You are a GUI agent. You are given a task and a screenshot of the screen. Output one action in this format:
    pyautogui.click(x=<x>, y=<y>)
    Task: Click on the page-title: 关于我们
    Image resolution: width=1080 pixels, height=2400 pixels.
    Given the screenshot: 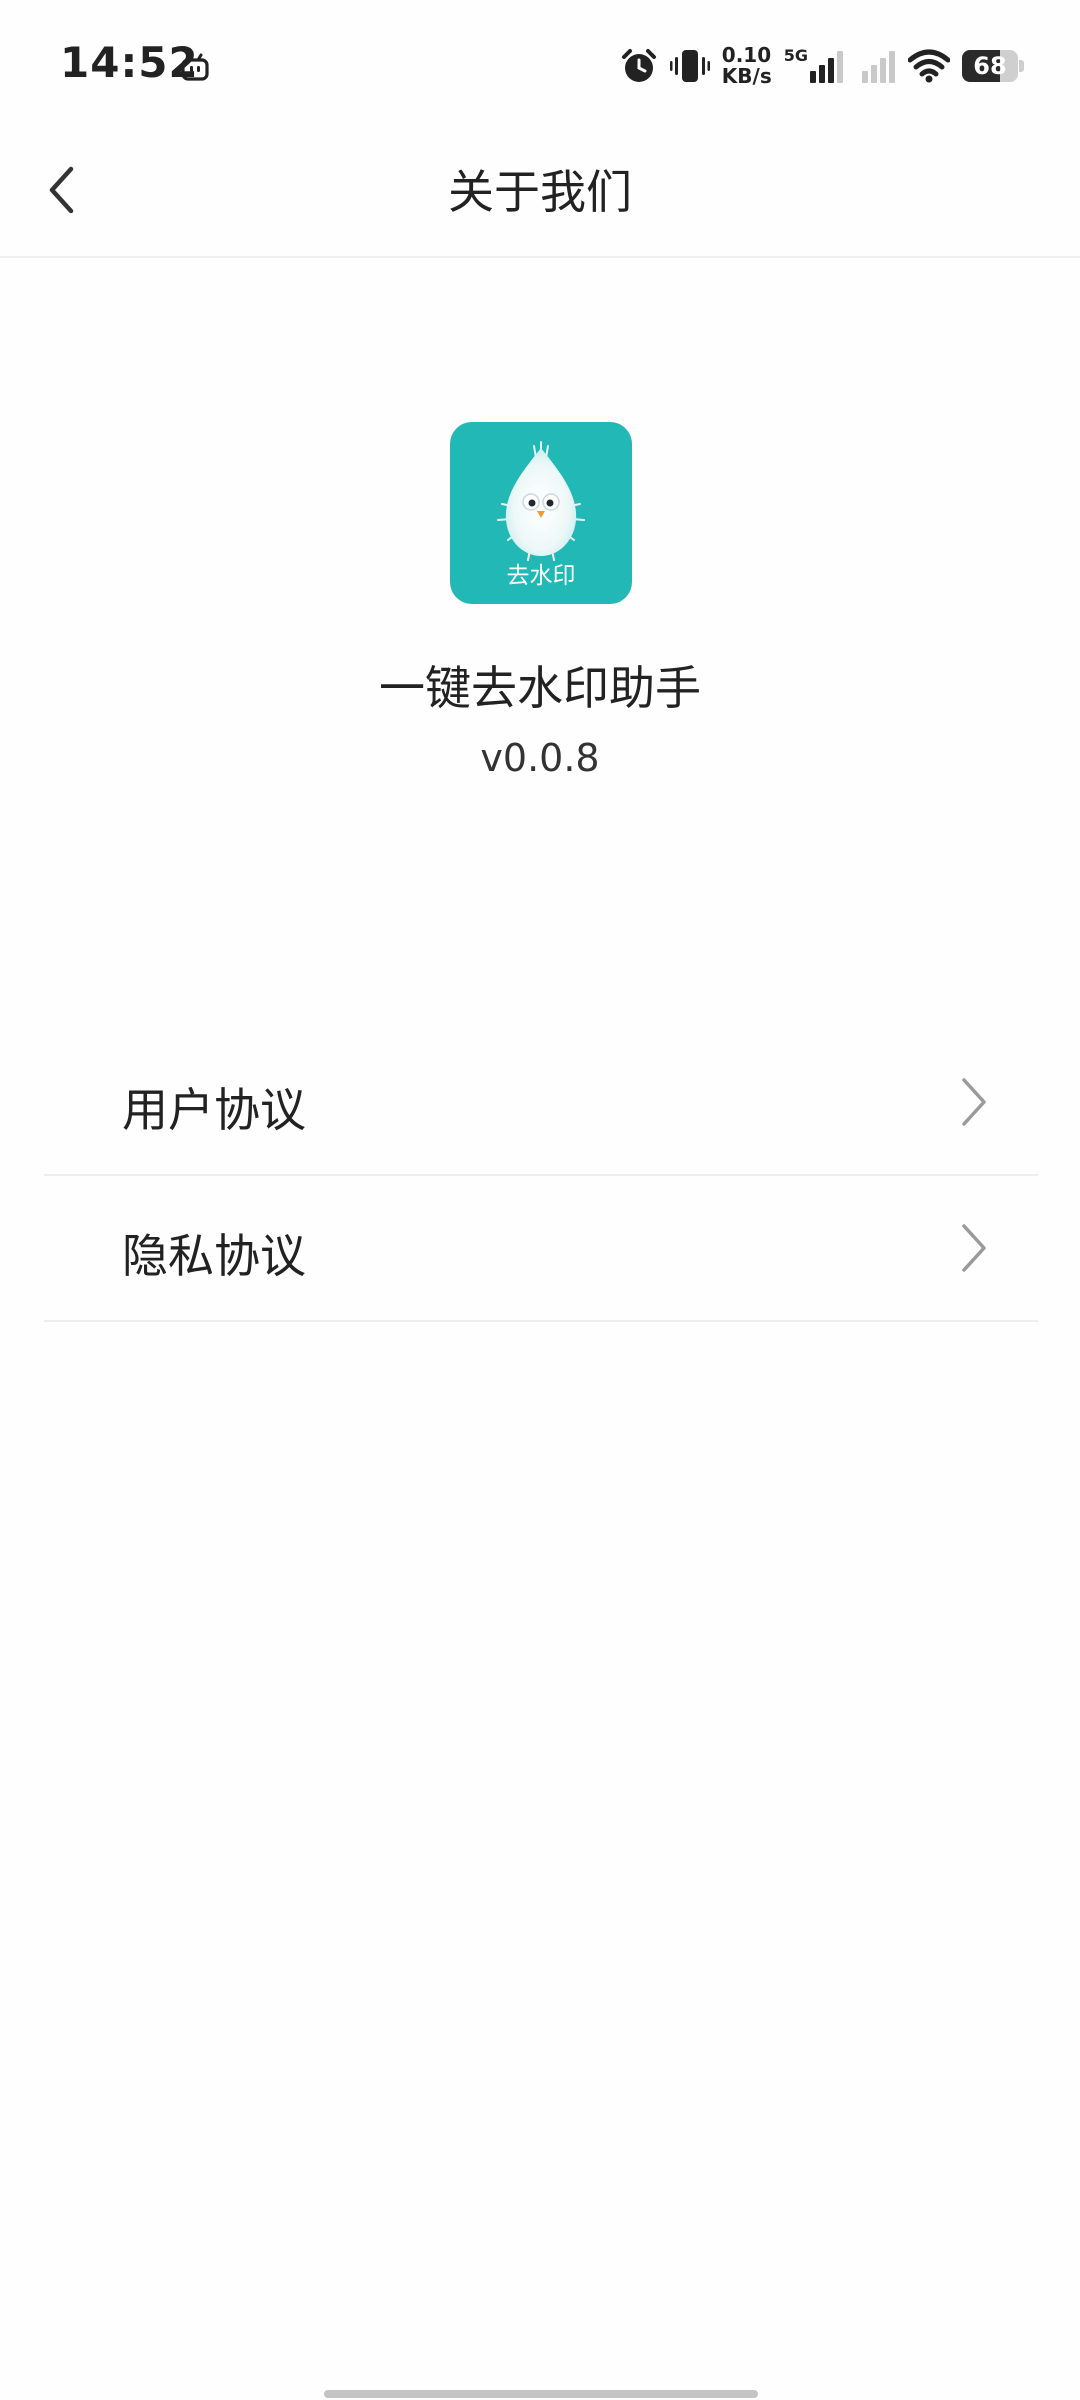 What is the action you would take?
    pyautogui.click(x=540, y=192)
    